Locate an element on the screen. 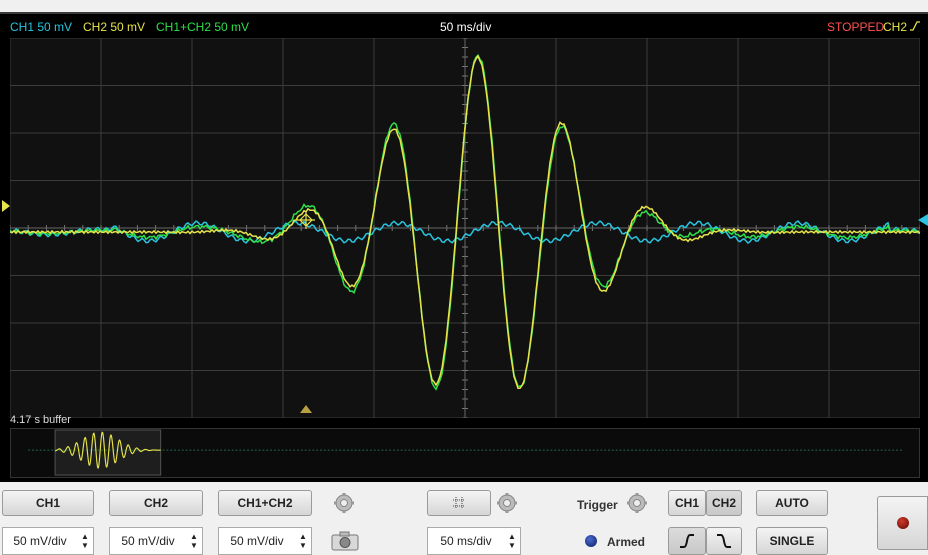  ch2-volts-div-value: 50 mV/div is located at coordinates (148, 541).